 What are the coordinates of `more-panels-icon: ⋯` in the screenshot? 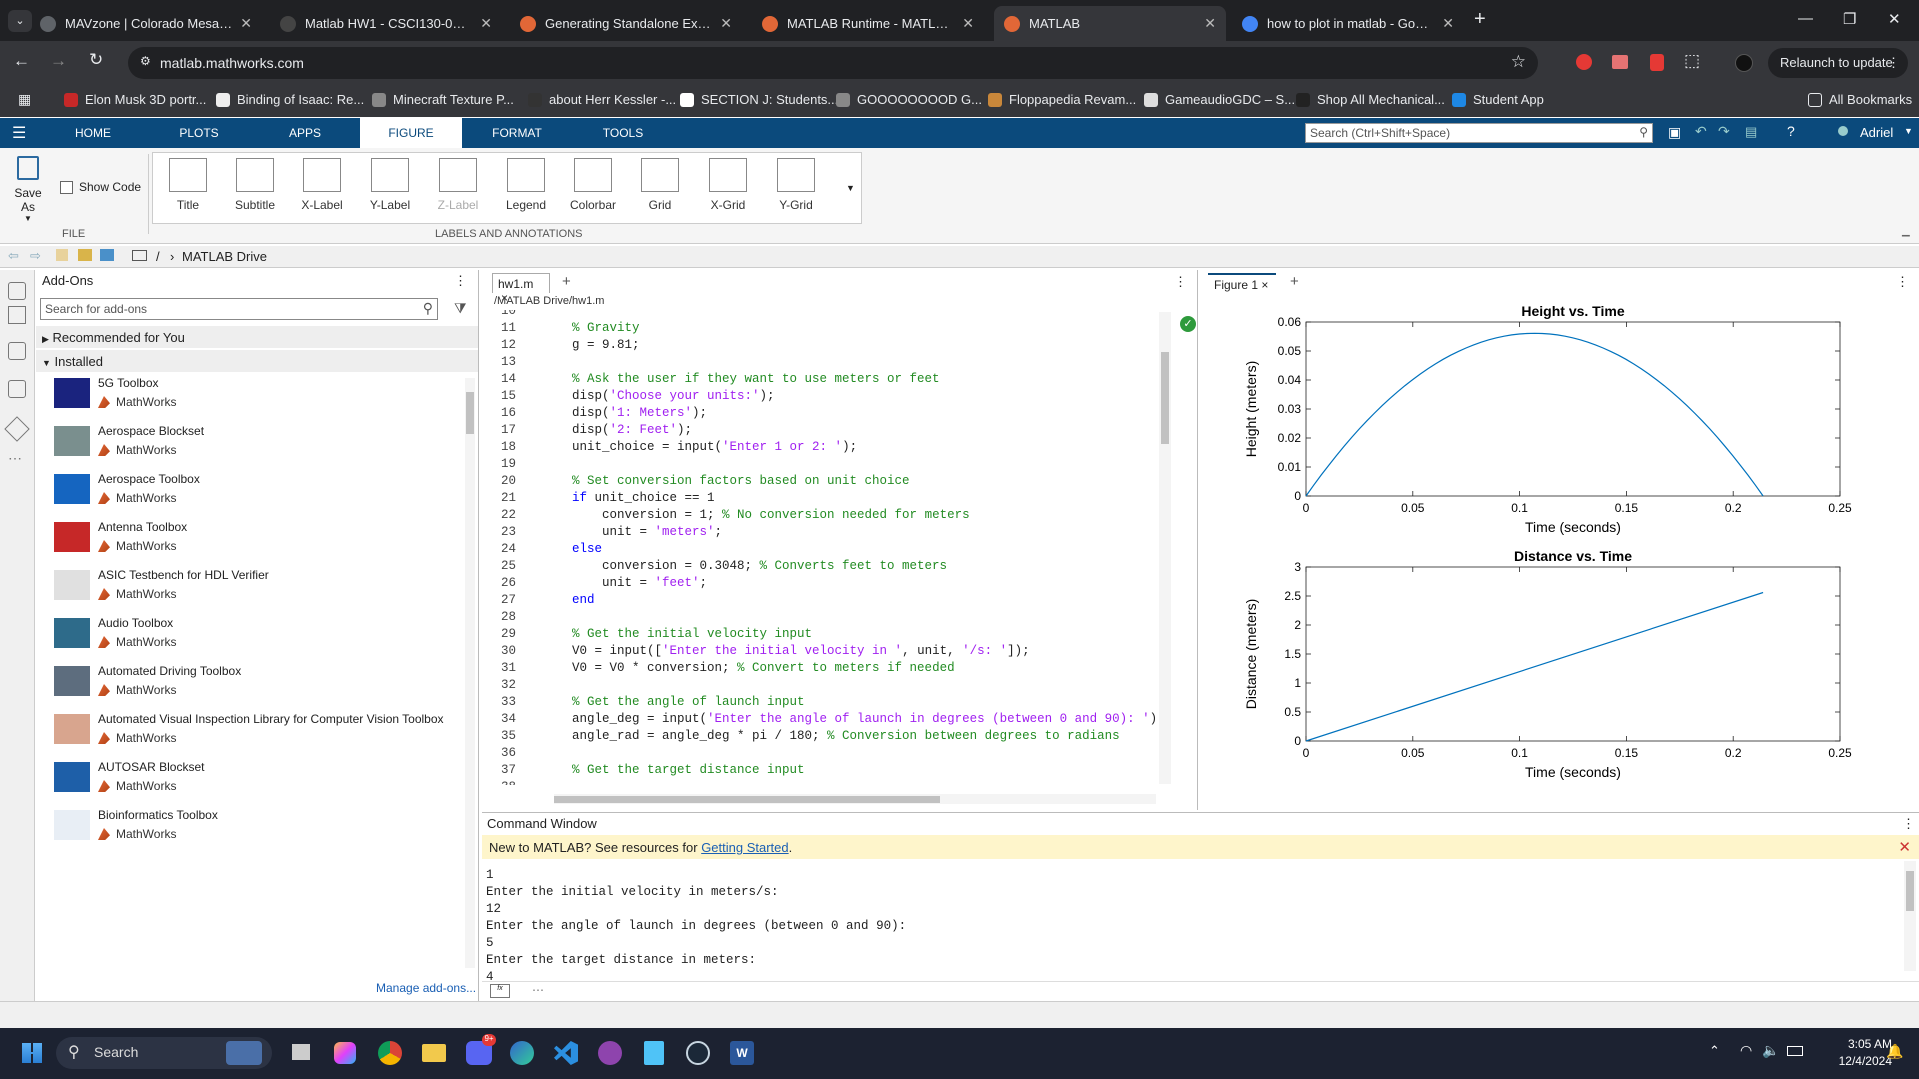 It's located at (15, 458).